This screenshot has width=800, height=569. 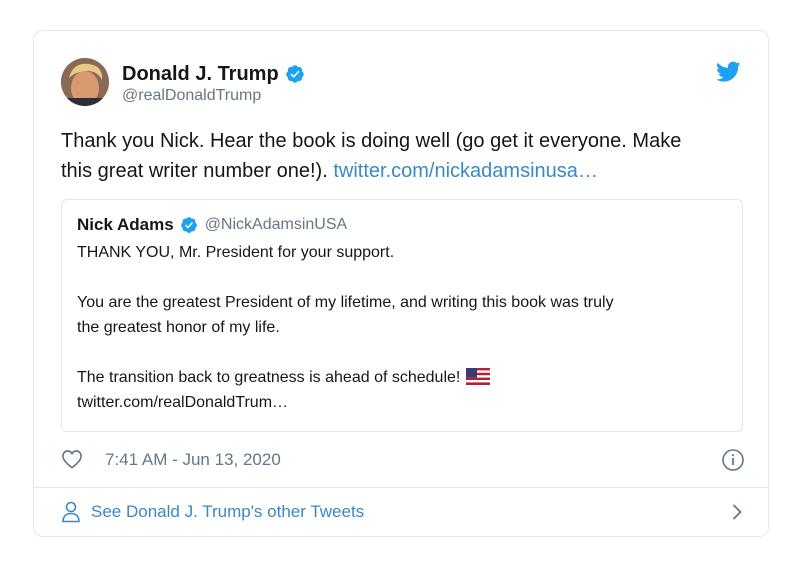 What do you see at coordinates (733, 460) in the screenshot?
I see `info-icon` at bounding box center [733, 460].